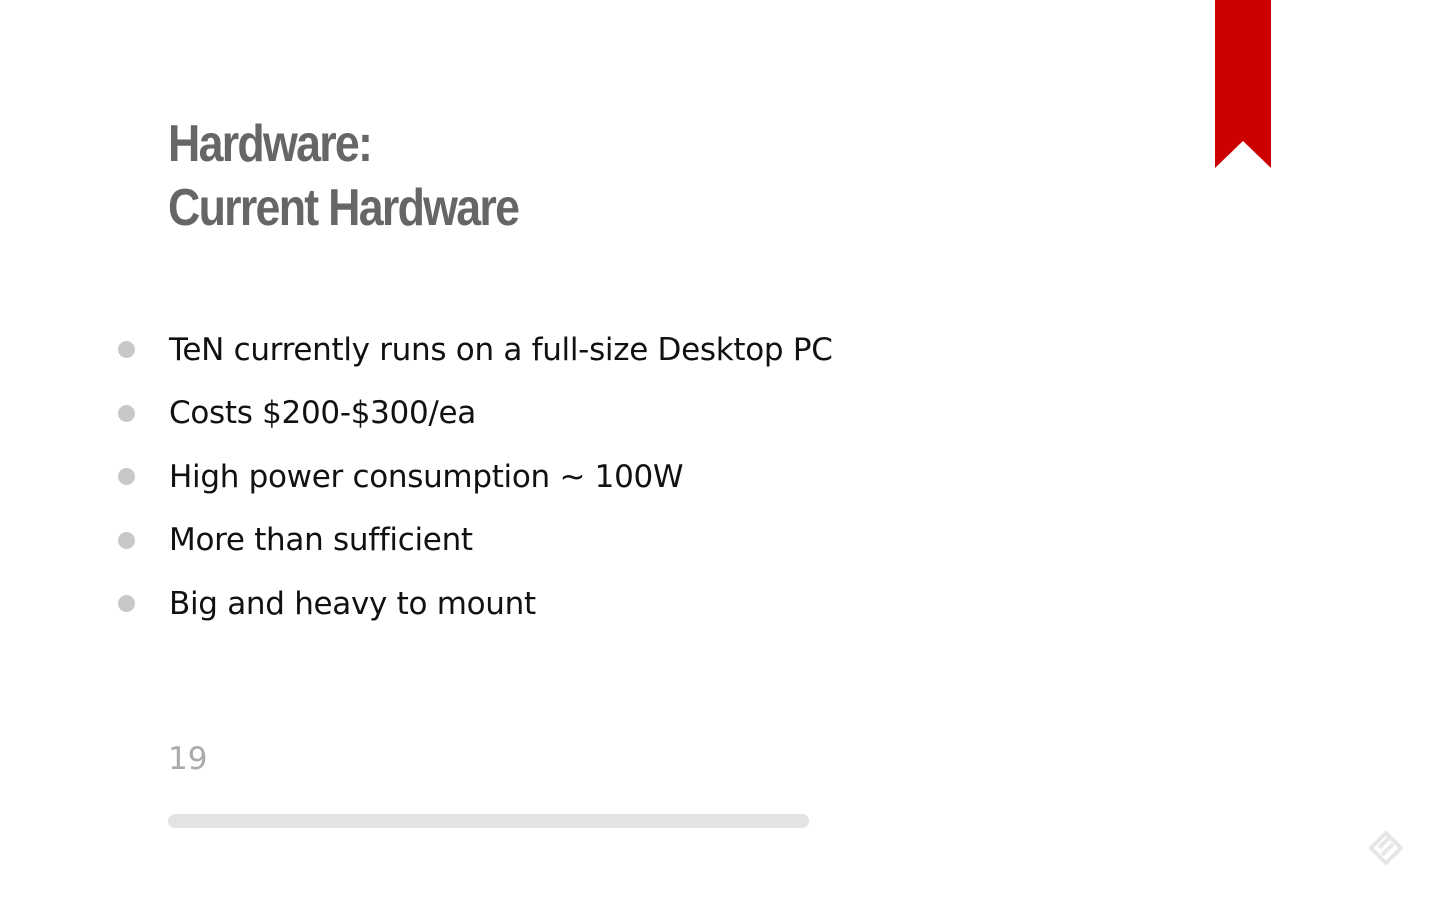 Image resolution: width=1440 pixels, height=900 pixels. Describe the element at coordinates (344, 176) in the screenshot. I see `slide-title: Hardware: Current Hardware` at that location.